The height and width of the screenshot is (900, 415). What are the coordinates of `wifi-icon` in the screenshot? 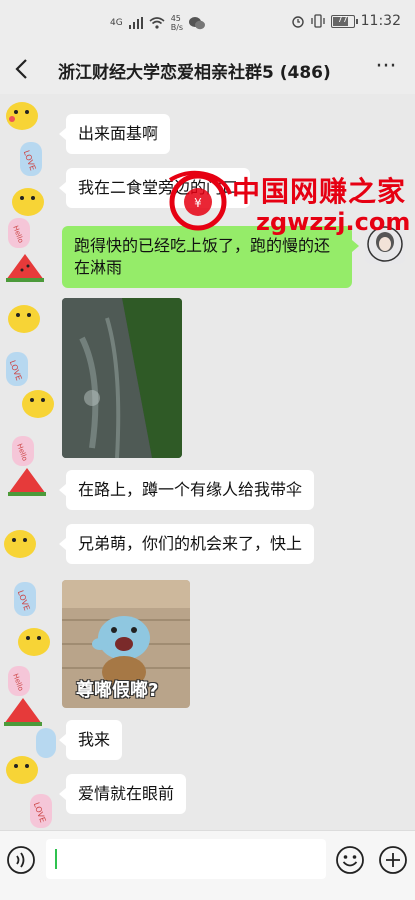 It's located at (157, 23).